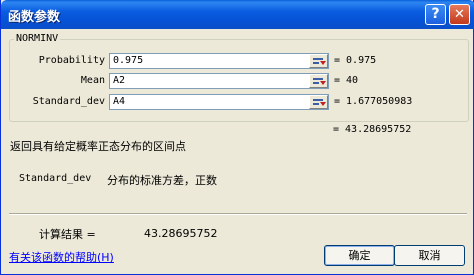  Describe the element at coordinates (219, 61) in the screenshot. I see `probability-input: 0.975` at that location.